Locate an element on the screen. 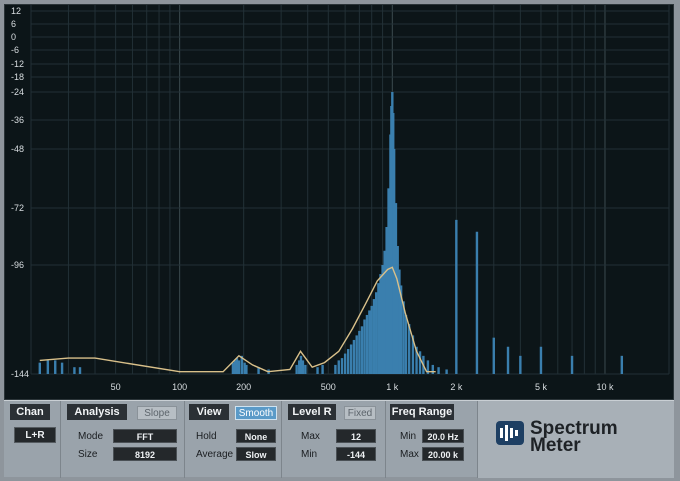 This screenshot has width=680, height=481. y-tick-label: -24 is located at coordinates (18, 92).